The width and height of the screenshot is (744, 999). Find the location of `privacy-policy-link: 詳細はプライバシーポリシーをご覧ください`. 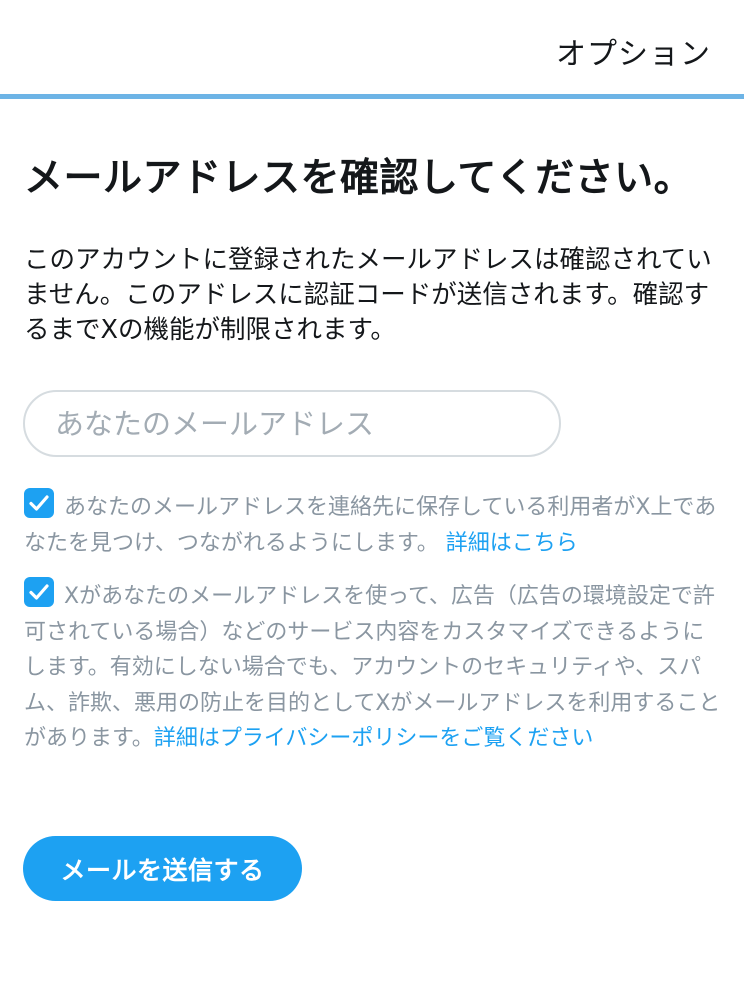

privacy-policy-link: 詳細はプライバシーポリシーをご覧ください is located at coordinates (374, 738).